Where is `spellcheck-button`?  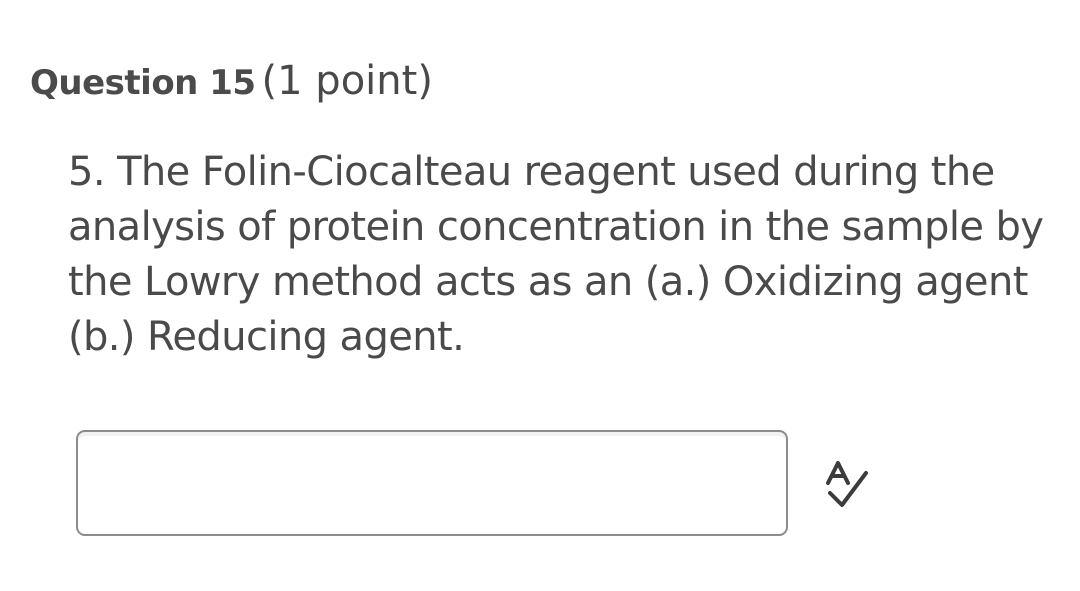
spellcheck-button is located at coordinates (846, 483).